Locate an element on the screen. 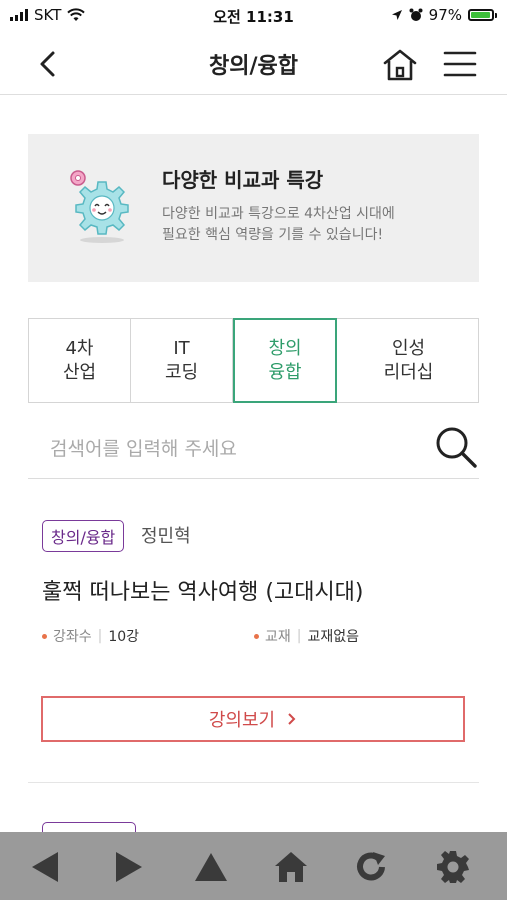 This screenshot has height=900, width=507. search-icon is located at coordinates (456, 447).